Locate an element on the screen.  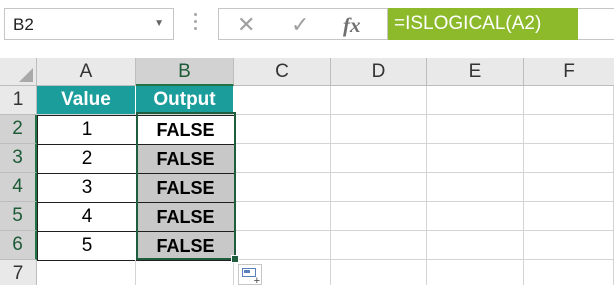
row-header-5: 5 is located at coordinates (18, 216).